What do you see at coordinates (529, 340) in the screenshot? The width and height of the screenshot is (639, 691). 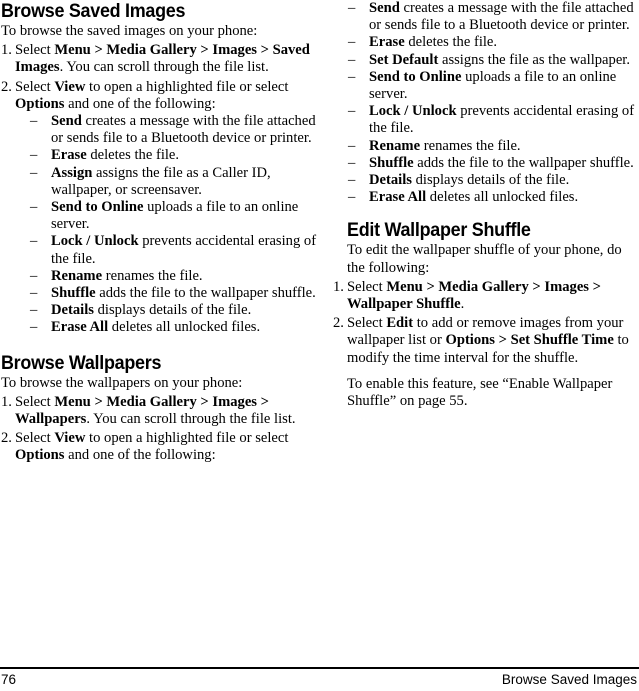 I see `emphasis-text: Options > Set Shuffle Time` at bounding box center [529, 340].